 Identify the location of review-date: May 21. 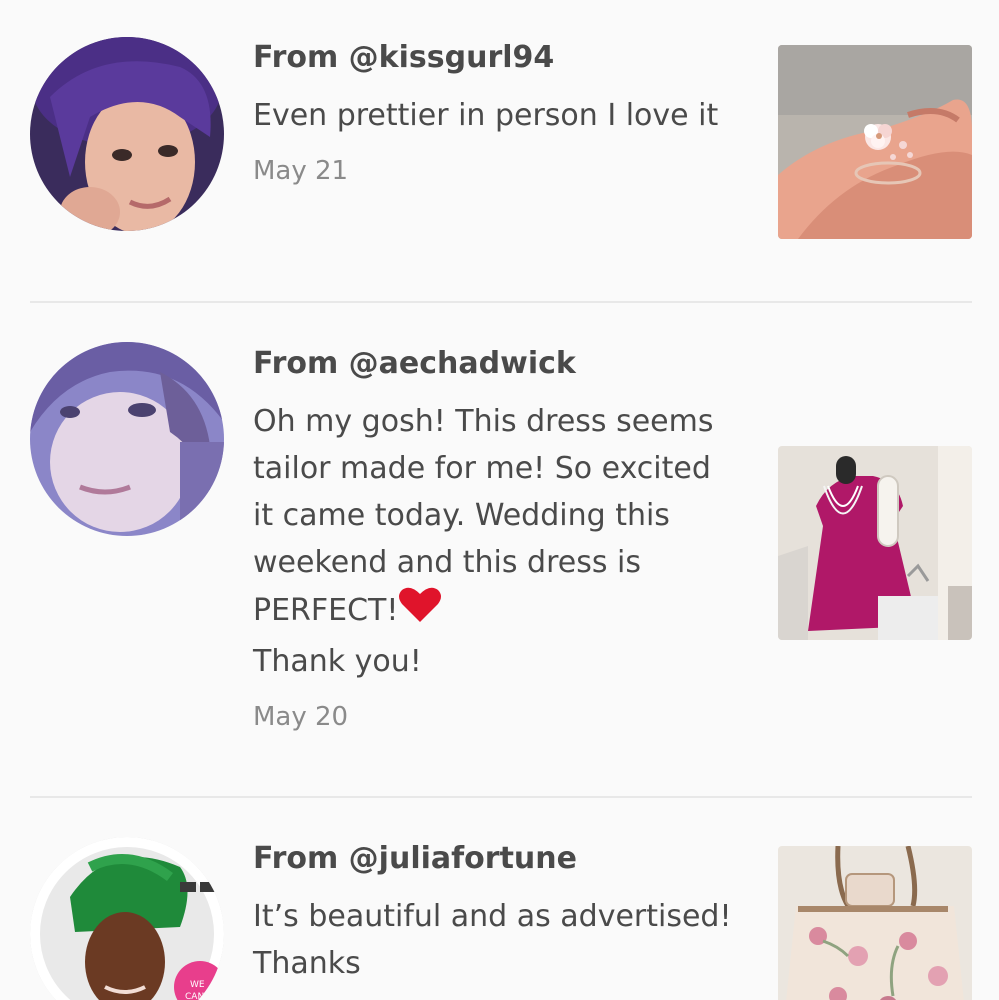
(301, 171).